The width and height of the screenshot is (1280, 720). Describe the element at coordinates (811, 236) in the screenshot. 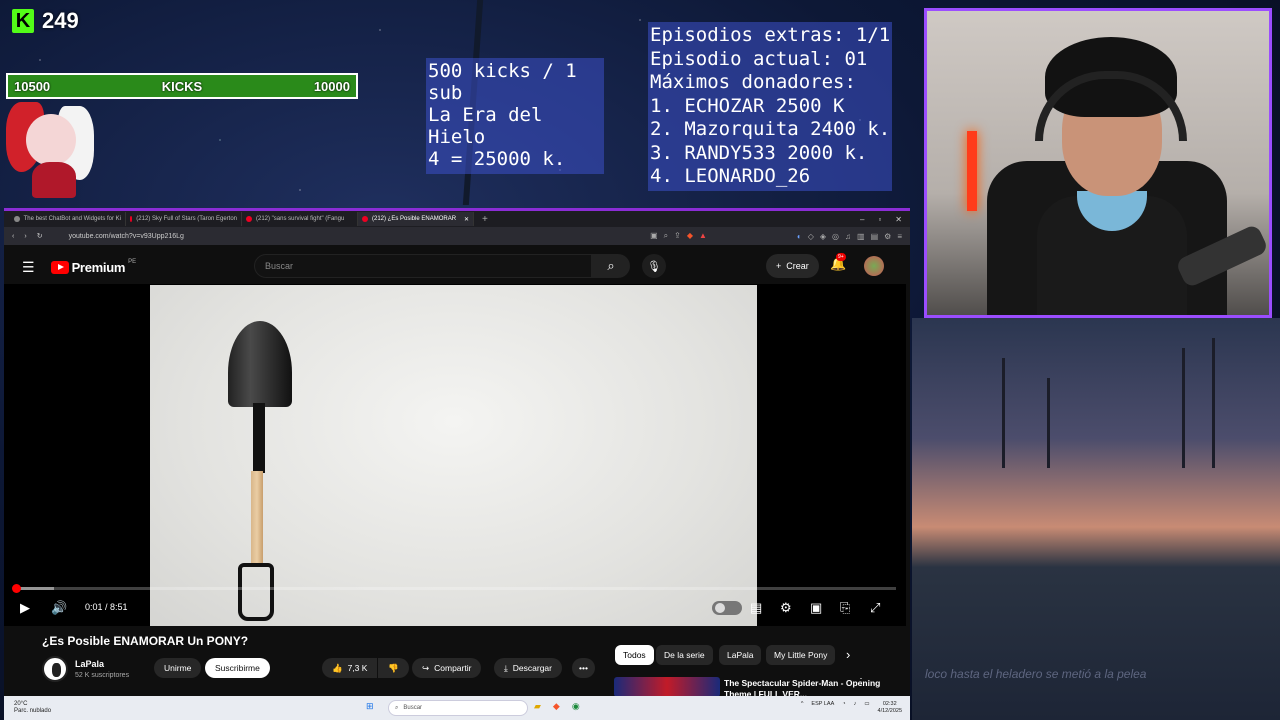

I see `extension-icon: ◇` at that location.